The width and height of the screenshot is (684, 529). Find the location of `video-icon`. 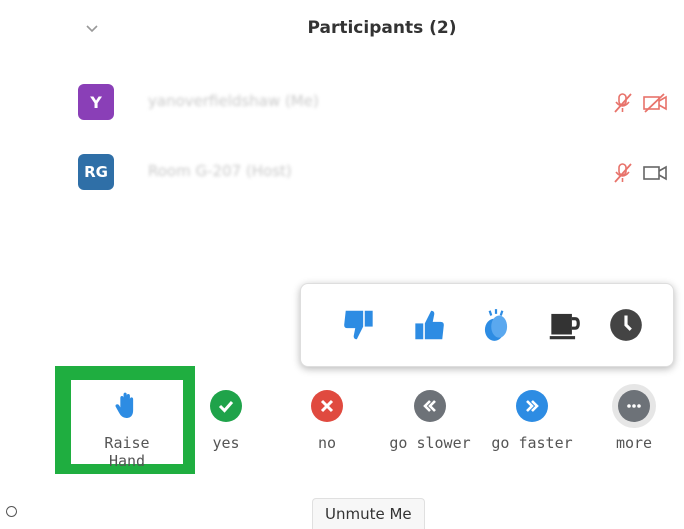

video-icon is located at coordinates (655, 173).